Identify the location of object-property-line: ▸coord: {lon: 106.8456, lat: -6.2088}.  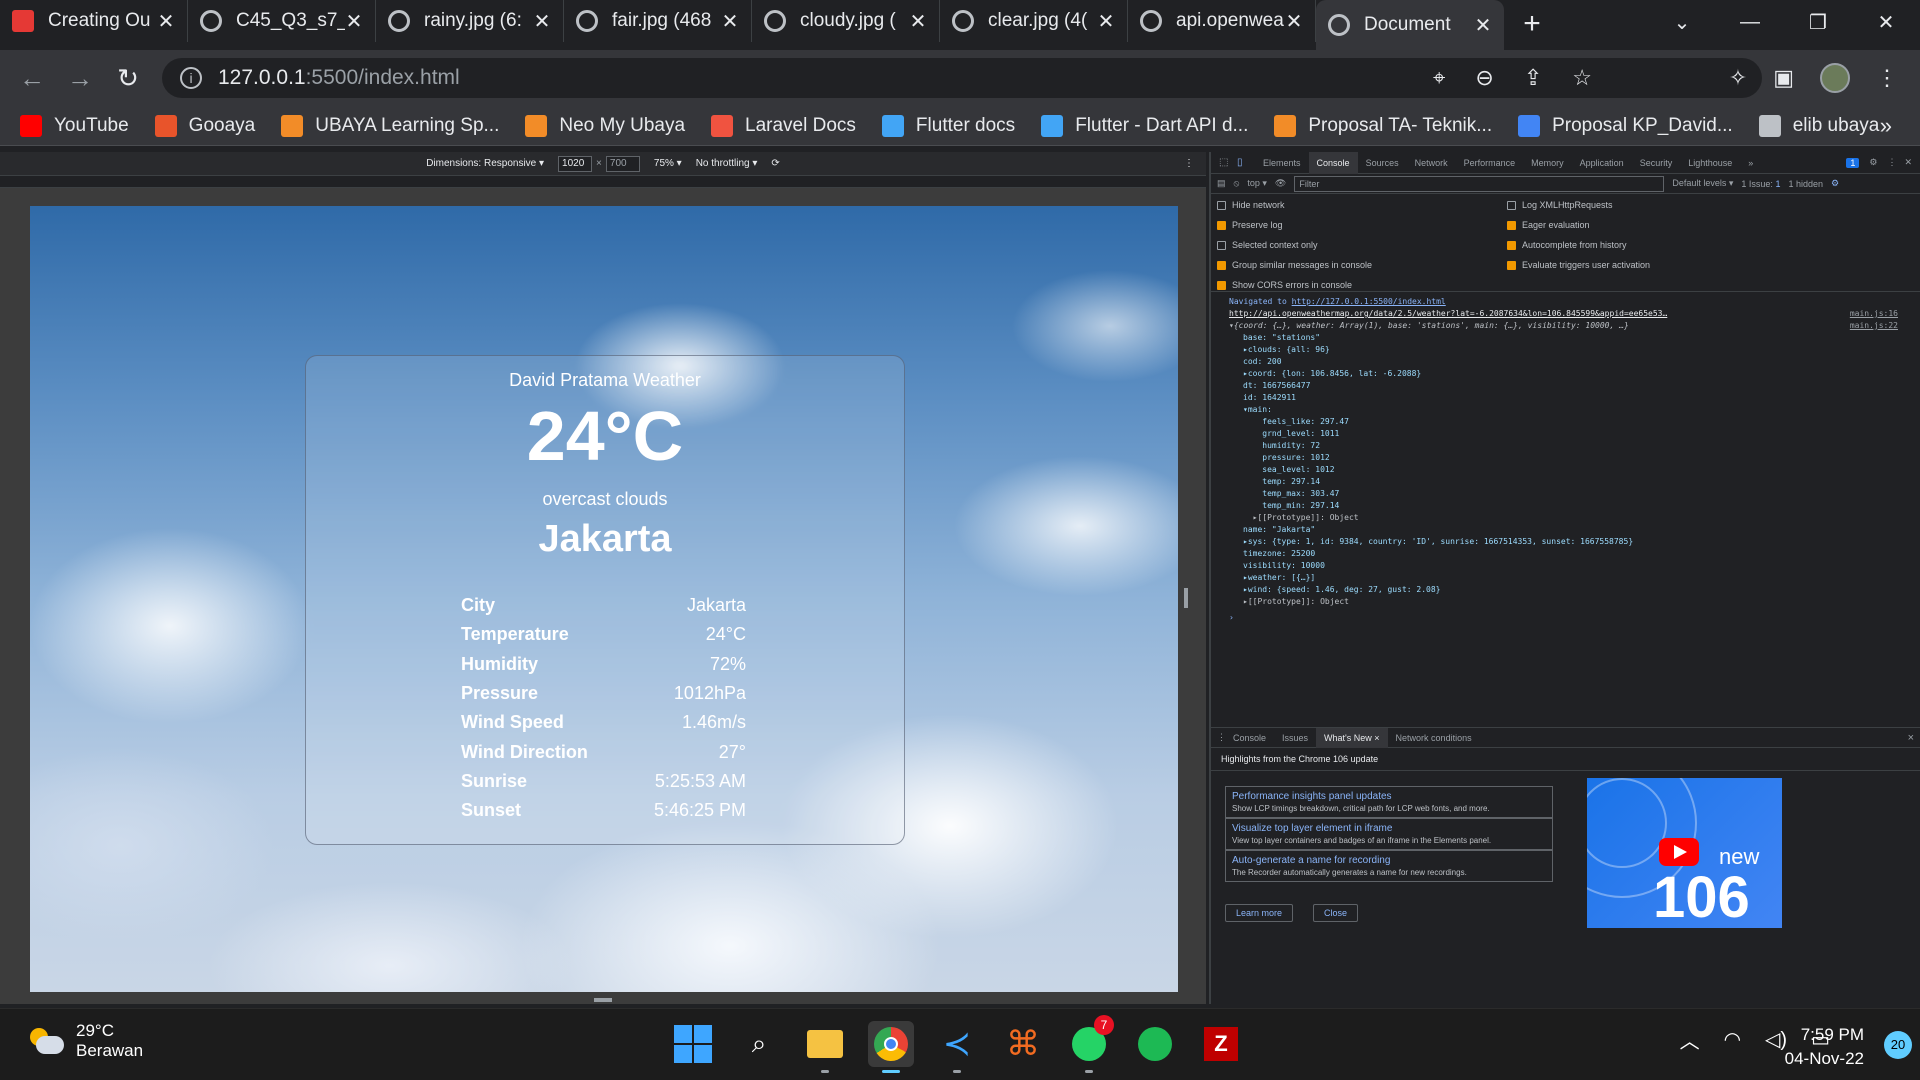
(1581, 374).